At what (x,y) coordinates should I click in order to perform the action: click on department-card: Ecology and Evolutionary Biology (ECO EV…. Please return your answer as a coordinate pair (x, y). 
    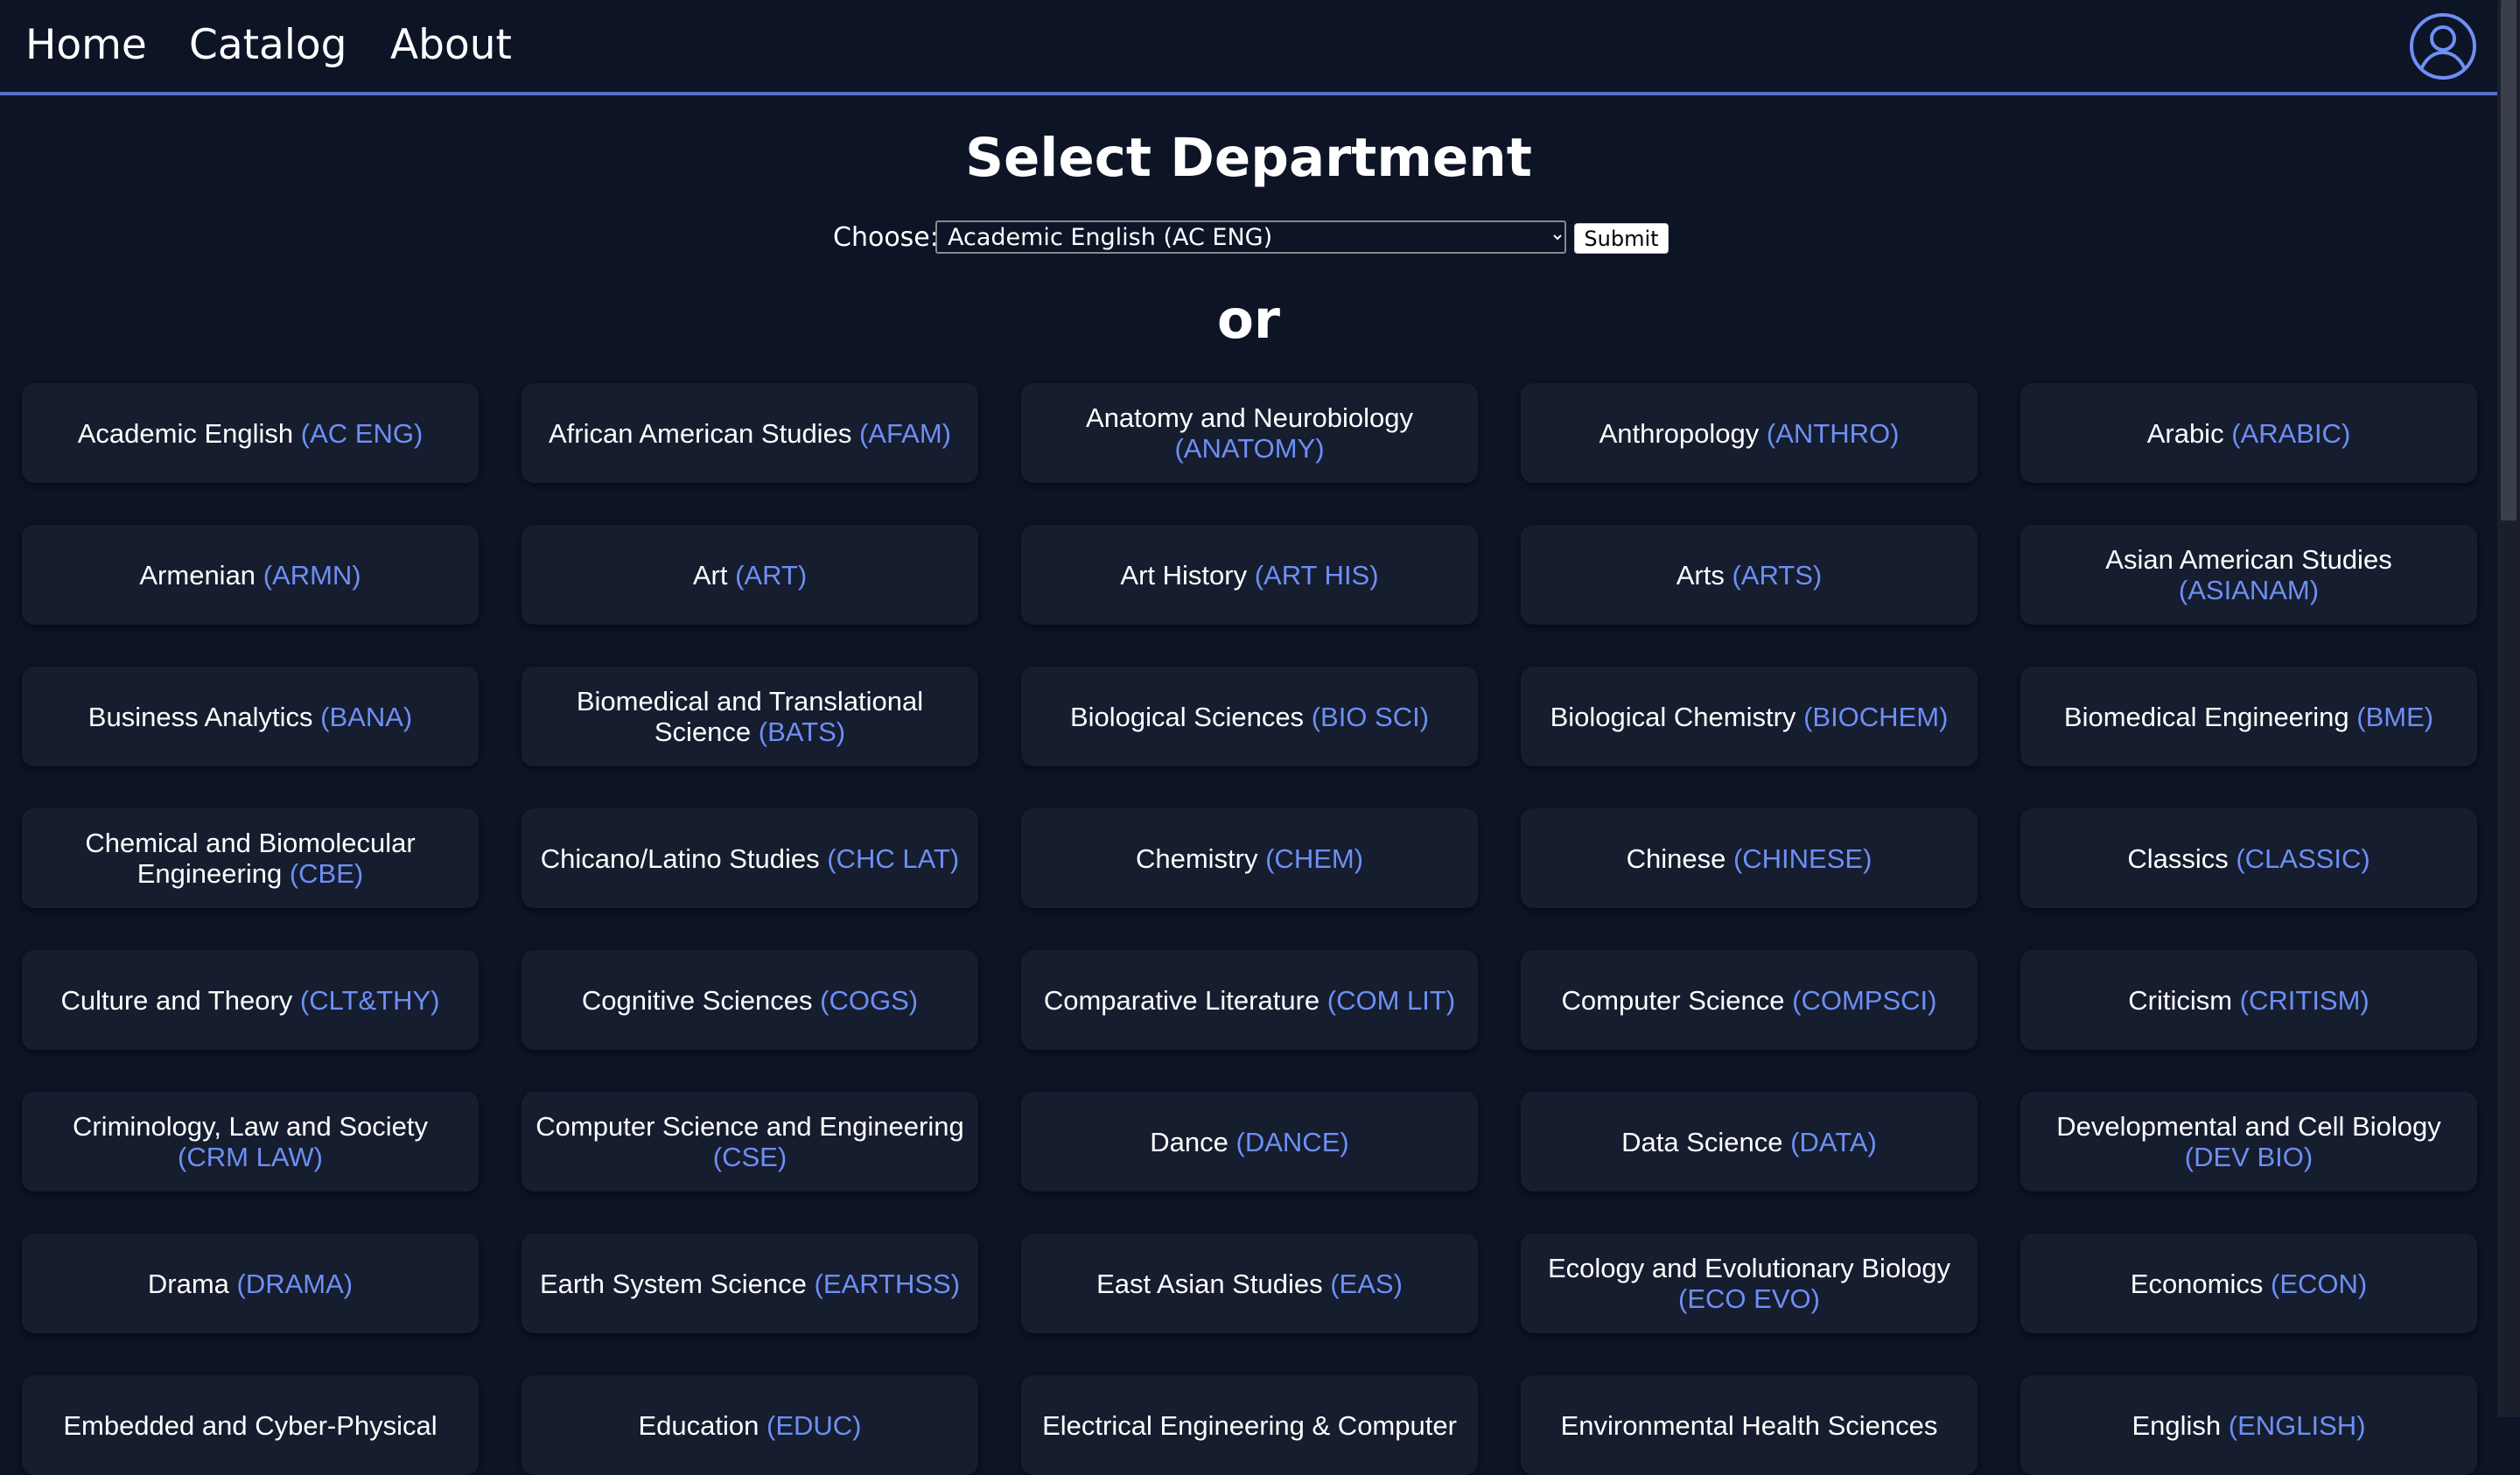
    Looking at the image, I should click on (1749, 1283).